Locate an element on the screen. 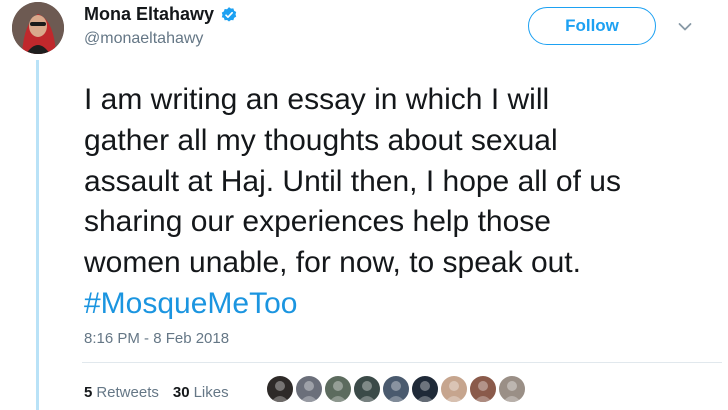 Image resolution: width=728 pixels, height=410 pixels. display-name: Mona Eltahawy is located at coordinates (149, 14).